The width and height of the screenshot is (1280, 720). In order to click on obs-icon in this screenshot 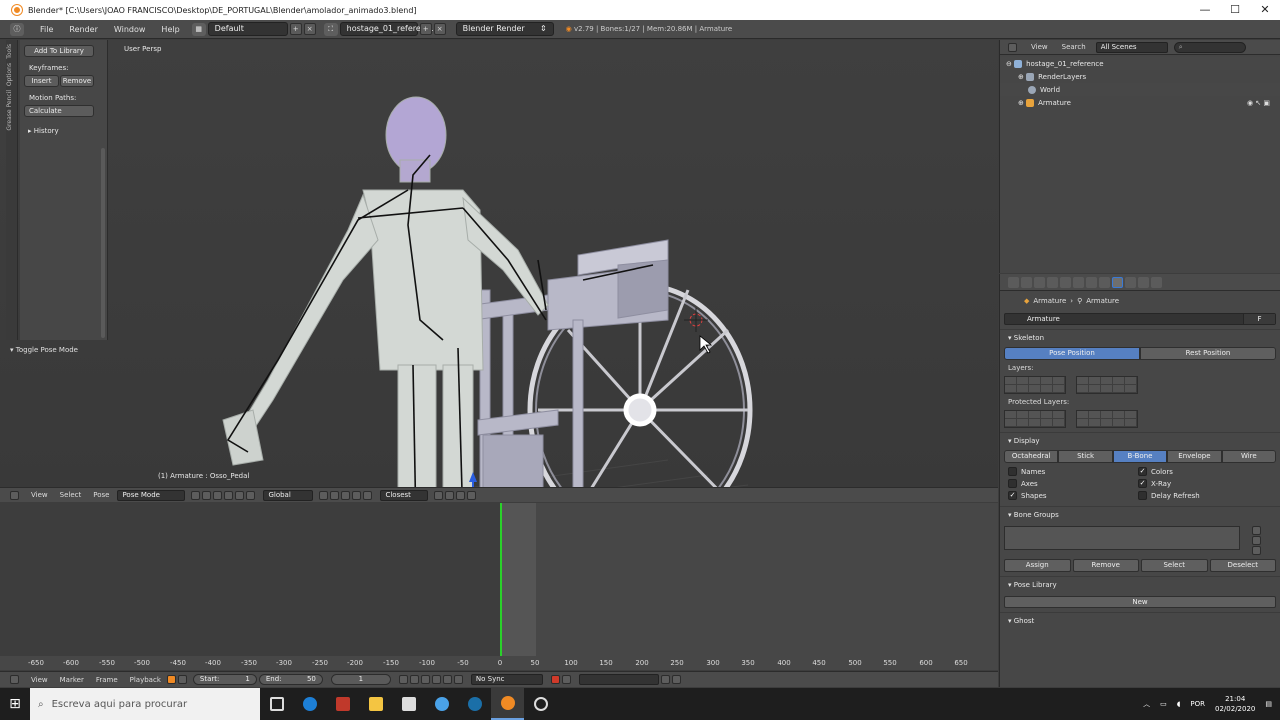, I will do `click(540, 704)`.